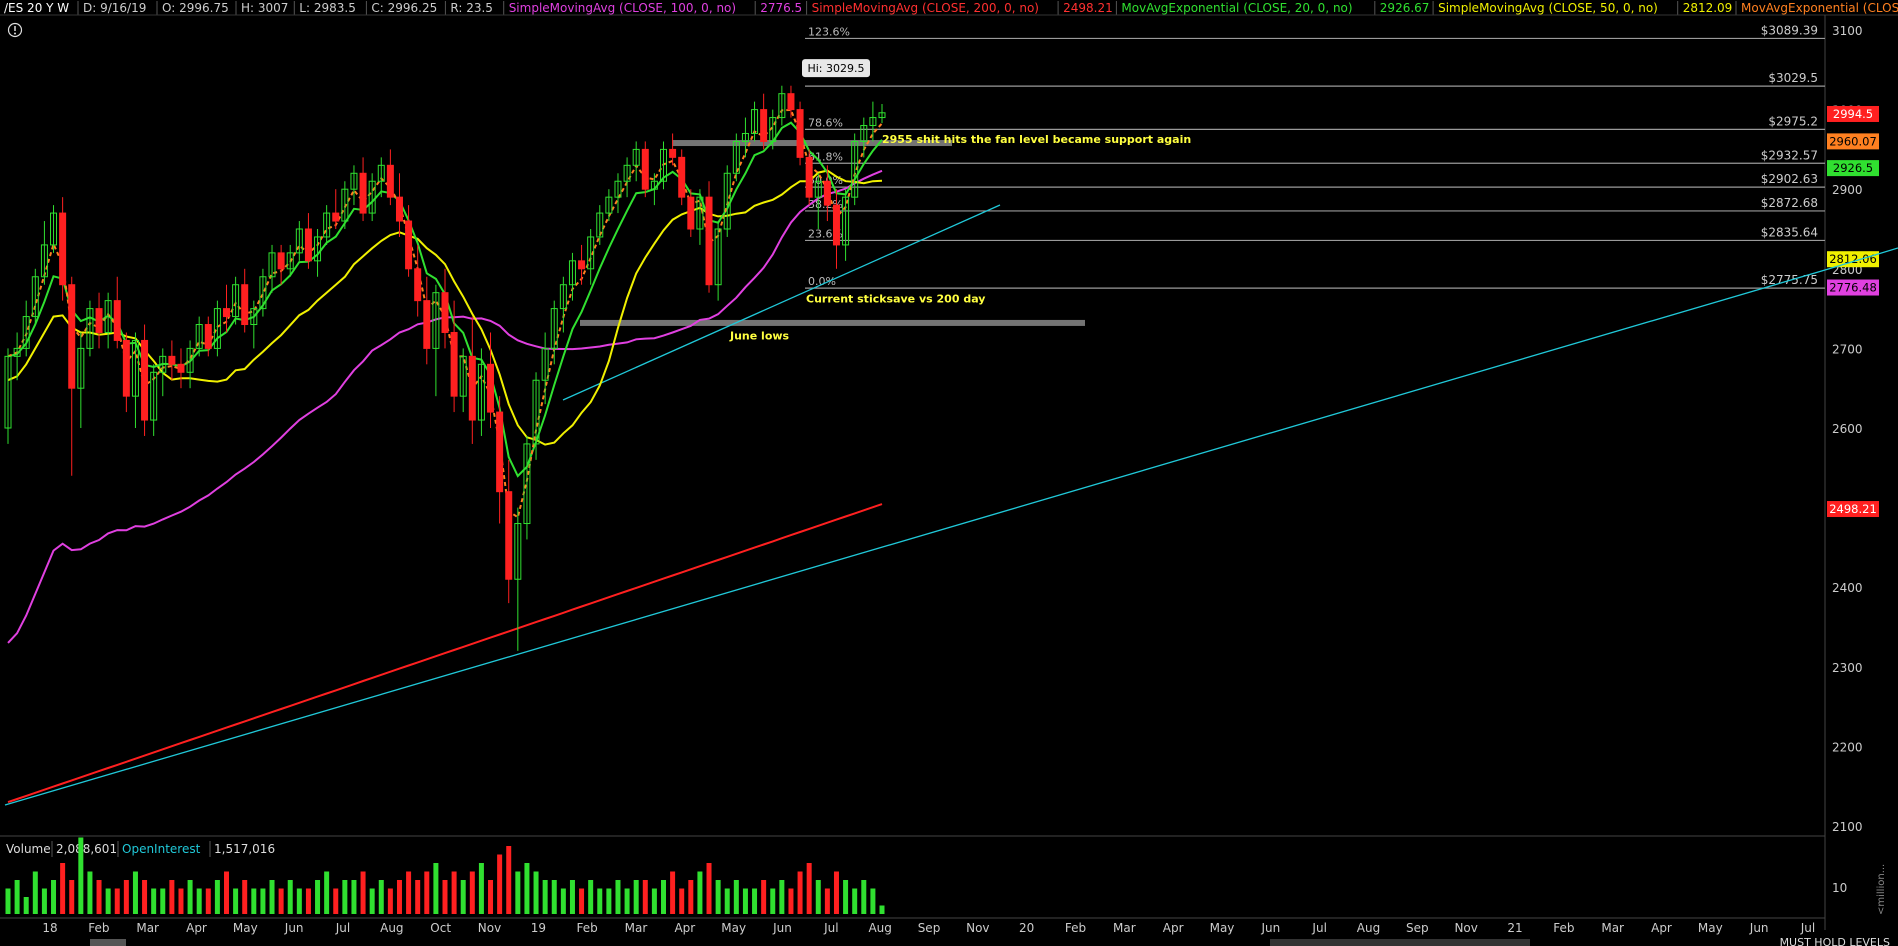 Image resolution: width=1898 pixels, height=946 pixels. Describe the element at coordinates (1661, 928) in the screenshot. I see `time-tick-label: Apr` at that location.